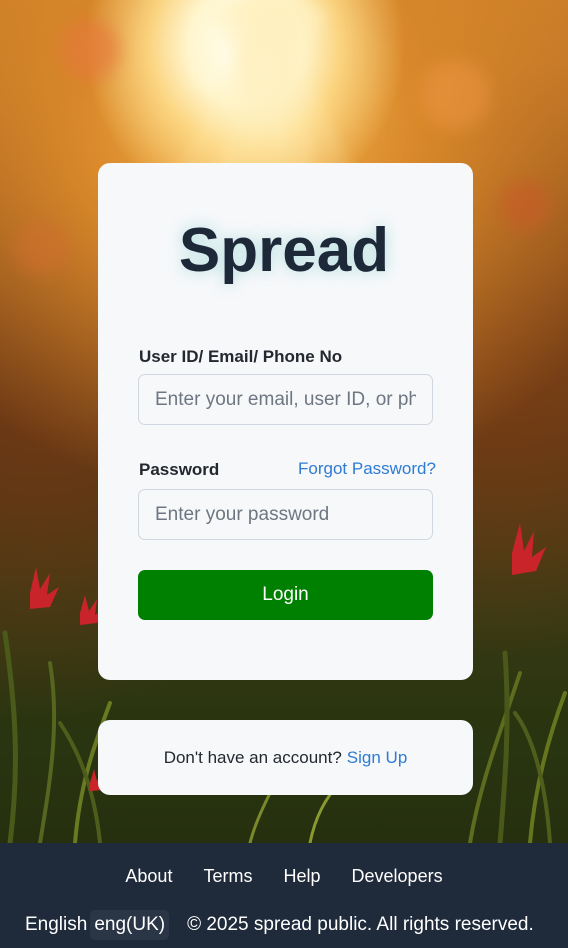 This screenshot has height=948, width=568. What do you see at coordinates (227, 876) in the screenshot?
I see `footer-link-terms: Terms` at bounding box center [227, 876].